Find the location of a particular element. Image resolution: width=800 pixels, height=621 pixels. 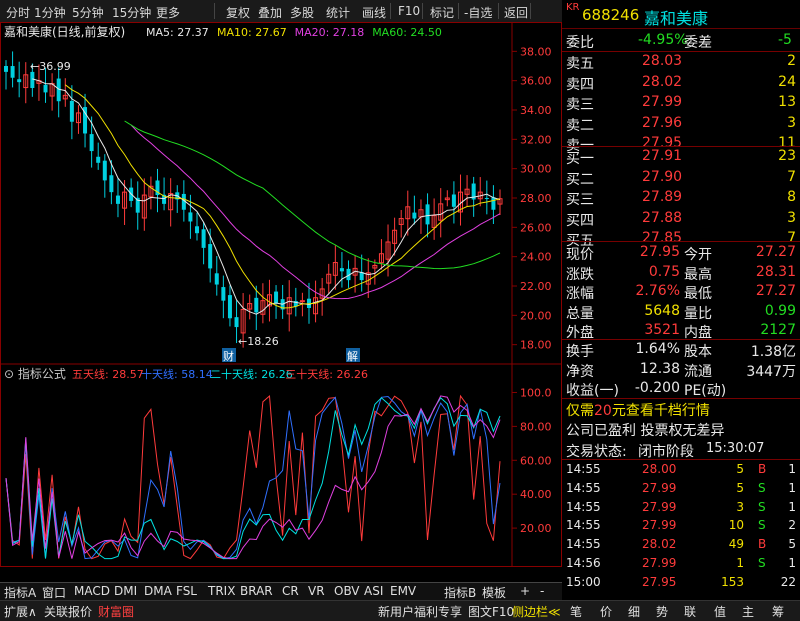

status-item-2: 财富圈 is located at coordinates (116, 611).